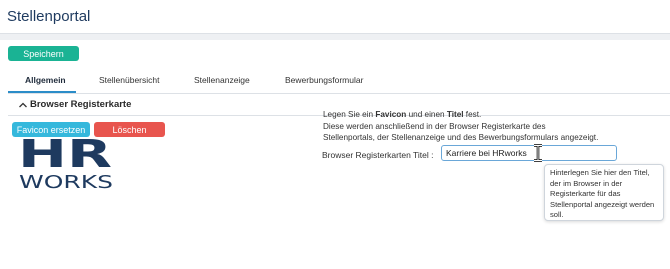 The image size is (670, 269). I want to click on text-cursor-icon, so click(538, 153).